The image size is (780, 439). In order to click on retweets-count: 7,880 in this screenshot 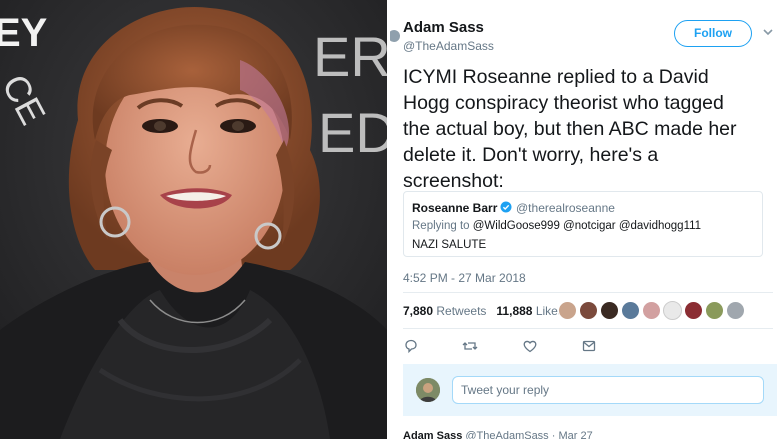, I will do `click(418, 311)`.